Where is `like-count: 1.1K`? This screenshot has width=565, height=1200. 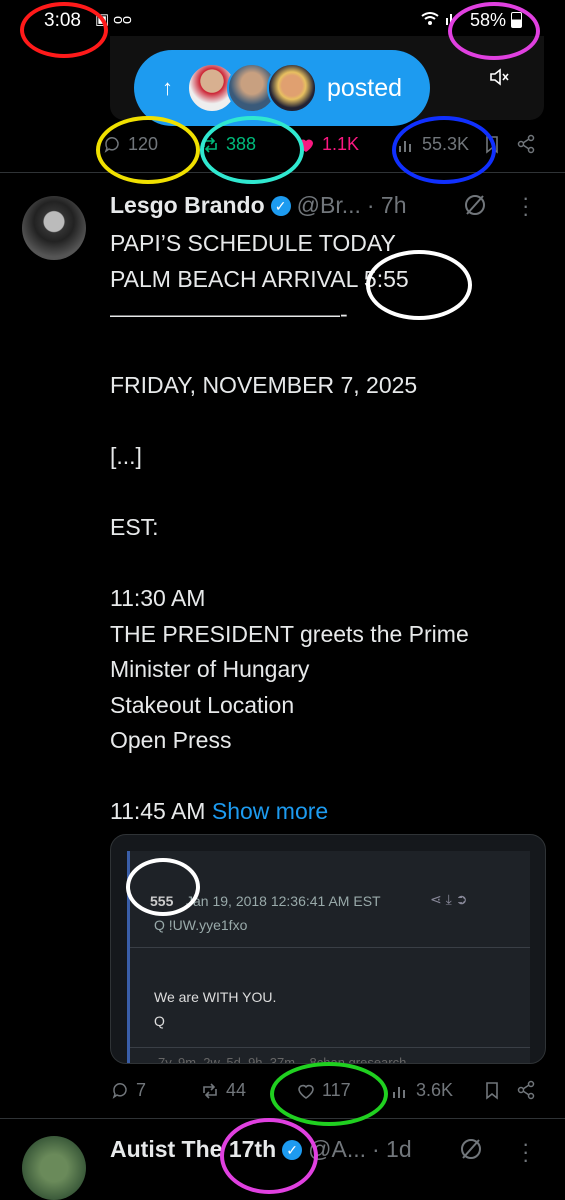
like-count: 1.1K is located at coordinates (341, 144).